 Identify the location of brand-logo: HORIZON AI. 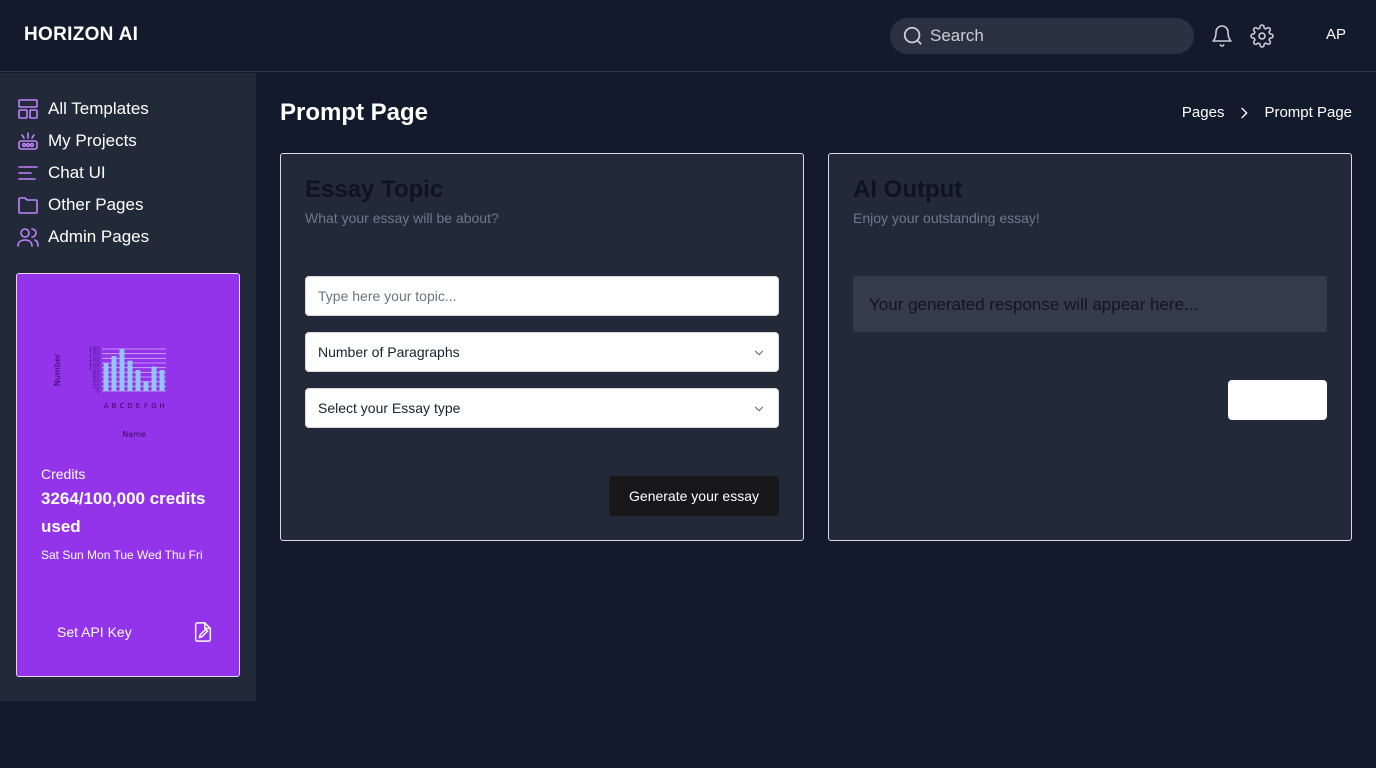
(81, 35).